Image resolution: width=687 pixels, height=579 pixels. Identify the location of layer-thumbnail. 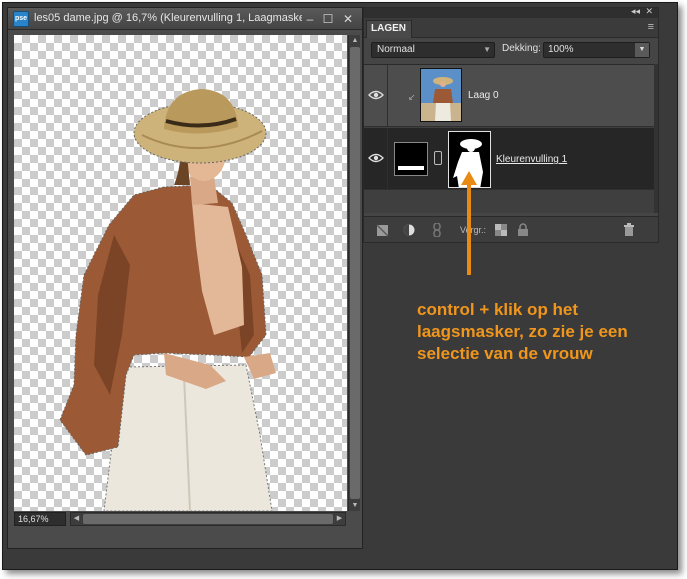
(441, 95).